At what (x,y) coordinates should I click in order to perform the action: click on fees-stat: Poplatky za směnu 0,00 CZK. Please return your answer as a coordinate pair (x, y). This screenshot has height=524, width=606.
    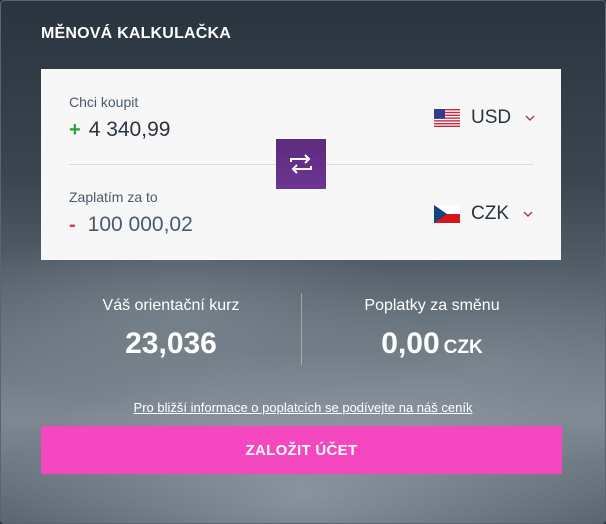
    Looking at the image, I should click on (432, 329).